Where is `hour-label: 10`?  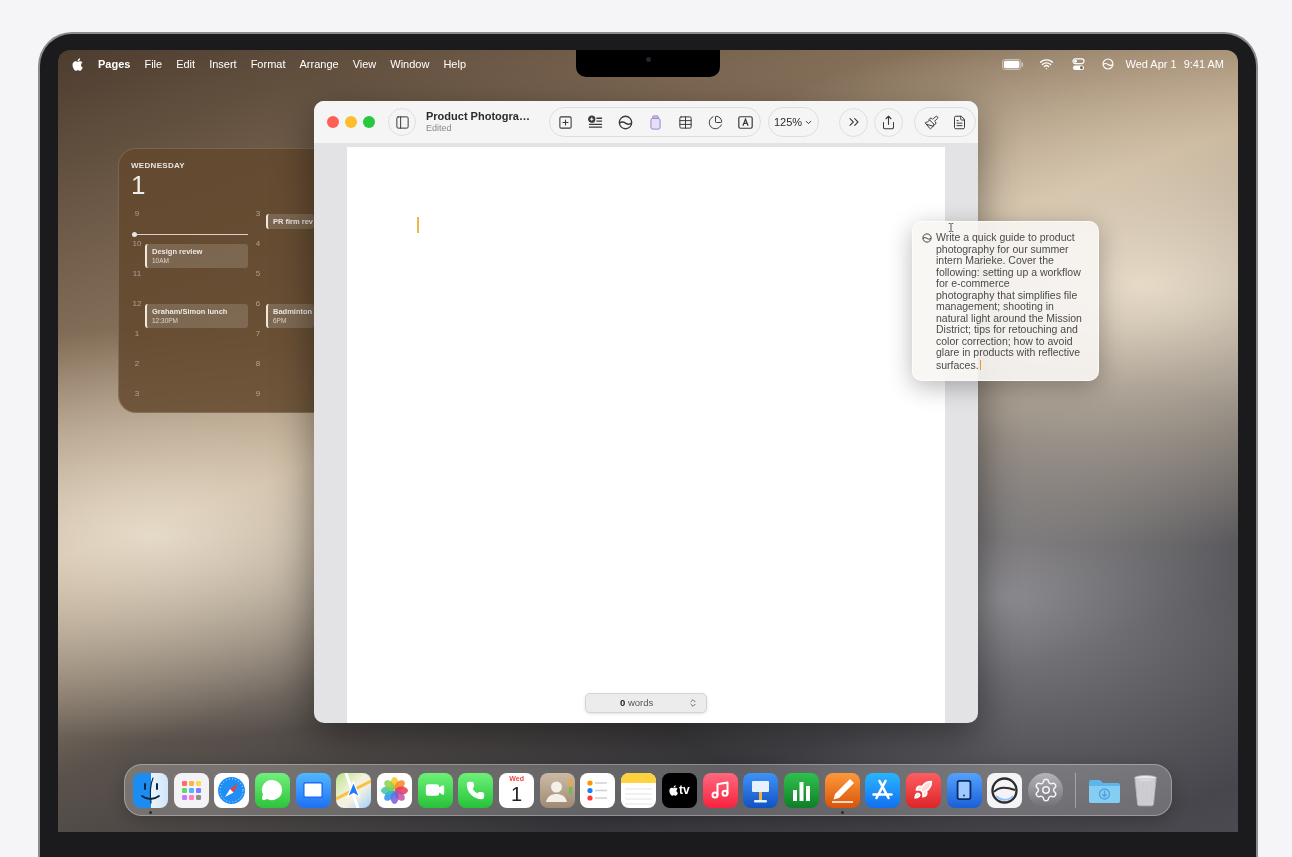
hour-label: 10 is located at coordinates (137, 244).